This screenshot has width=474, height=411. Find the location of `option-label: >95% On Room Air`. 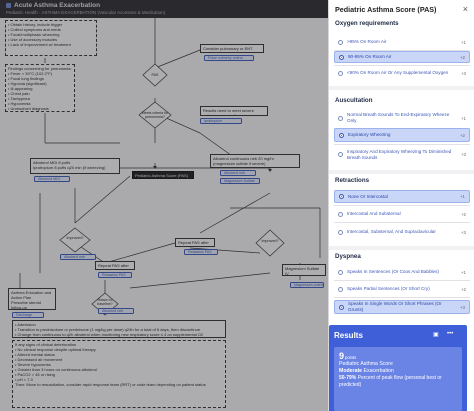

option-label: >95% On Room Air is located at coordinates (367, 42).